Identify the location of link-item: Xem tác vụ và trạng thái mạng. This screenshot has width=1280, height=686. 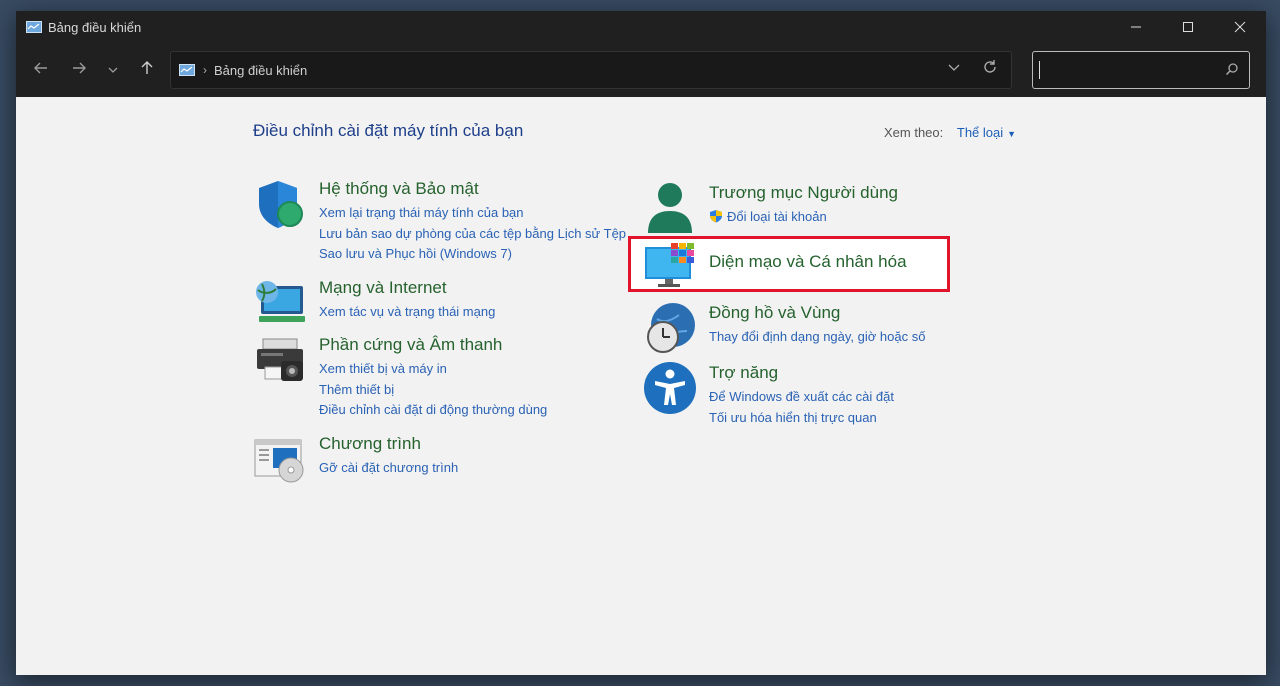
(407, 312).